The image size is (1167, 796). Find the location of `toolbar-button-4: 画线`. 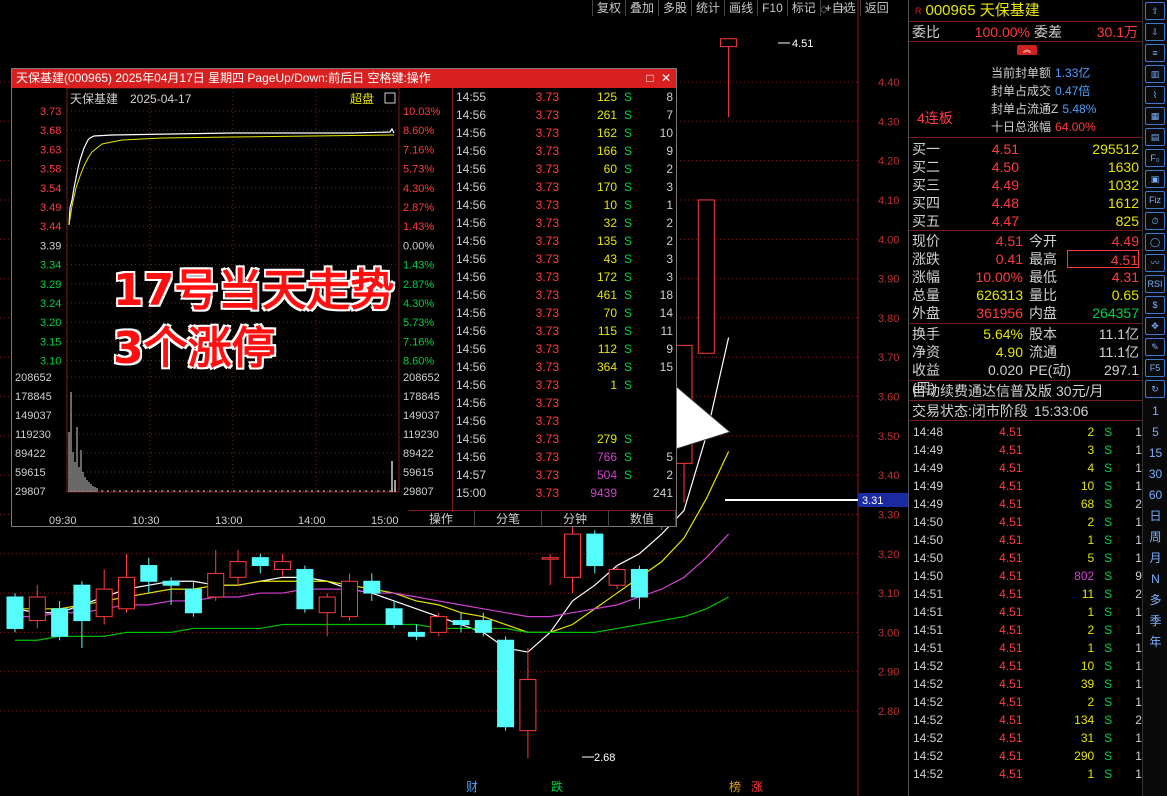

toolbar-button-4: 画线 is located at coordinates (740, 8).